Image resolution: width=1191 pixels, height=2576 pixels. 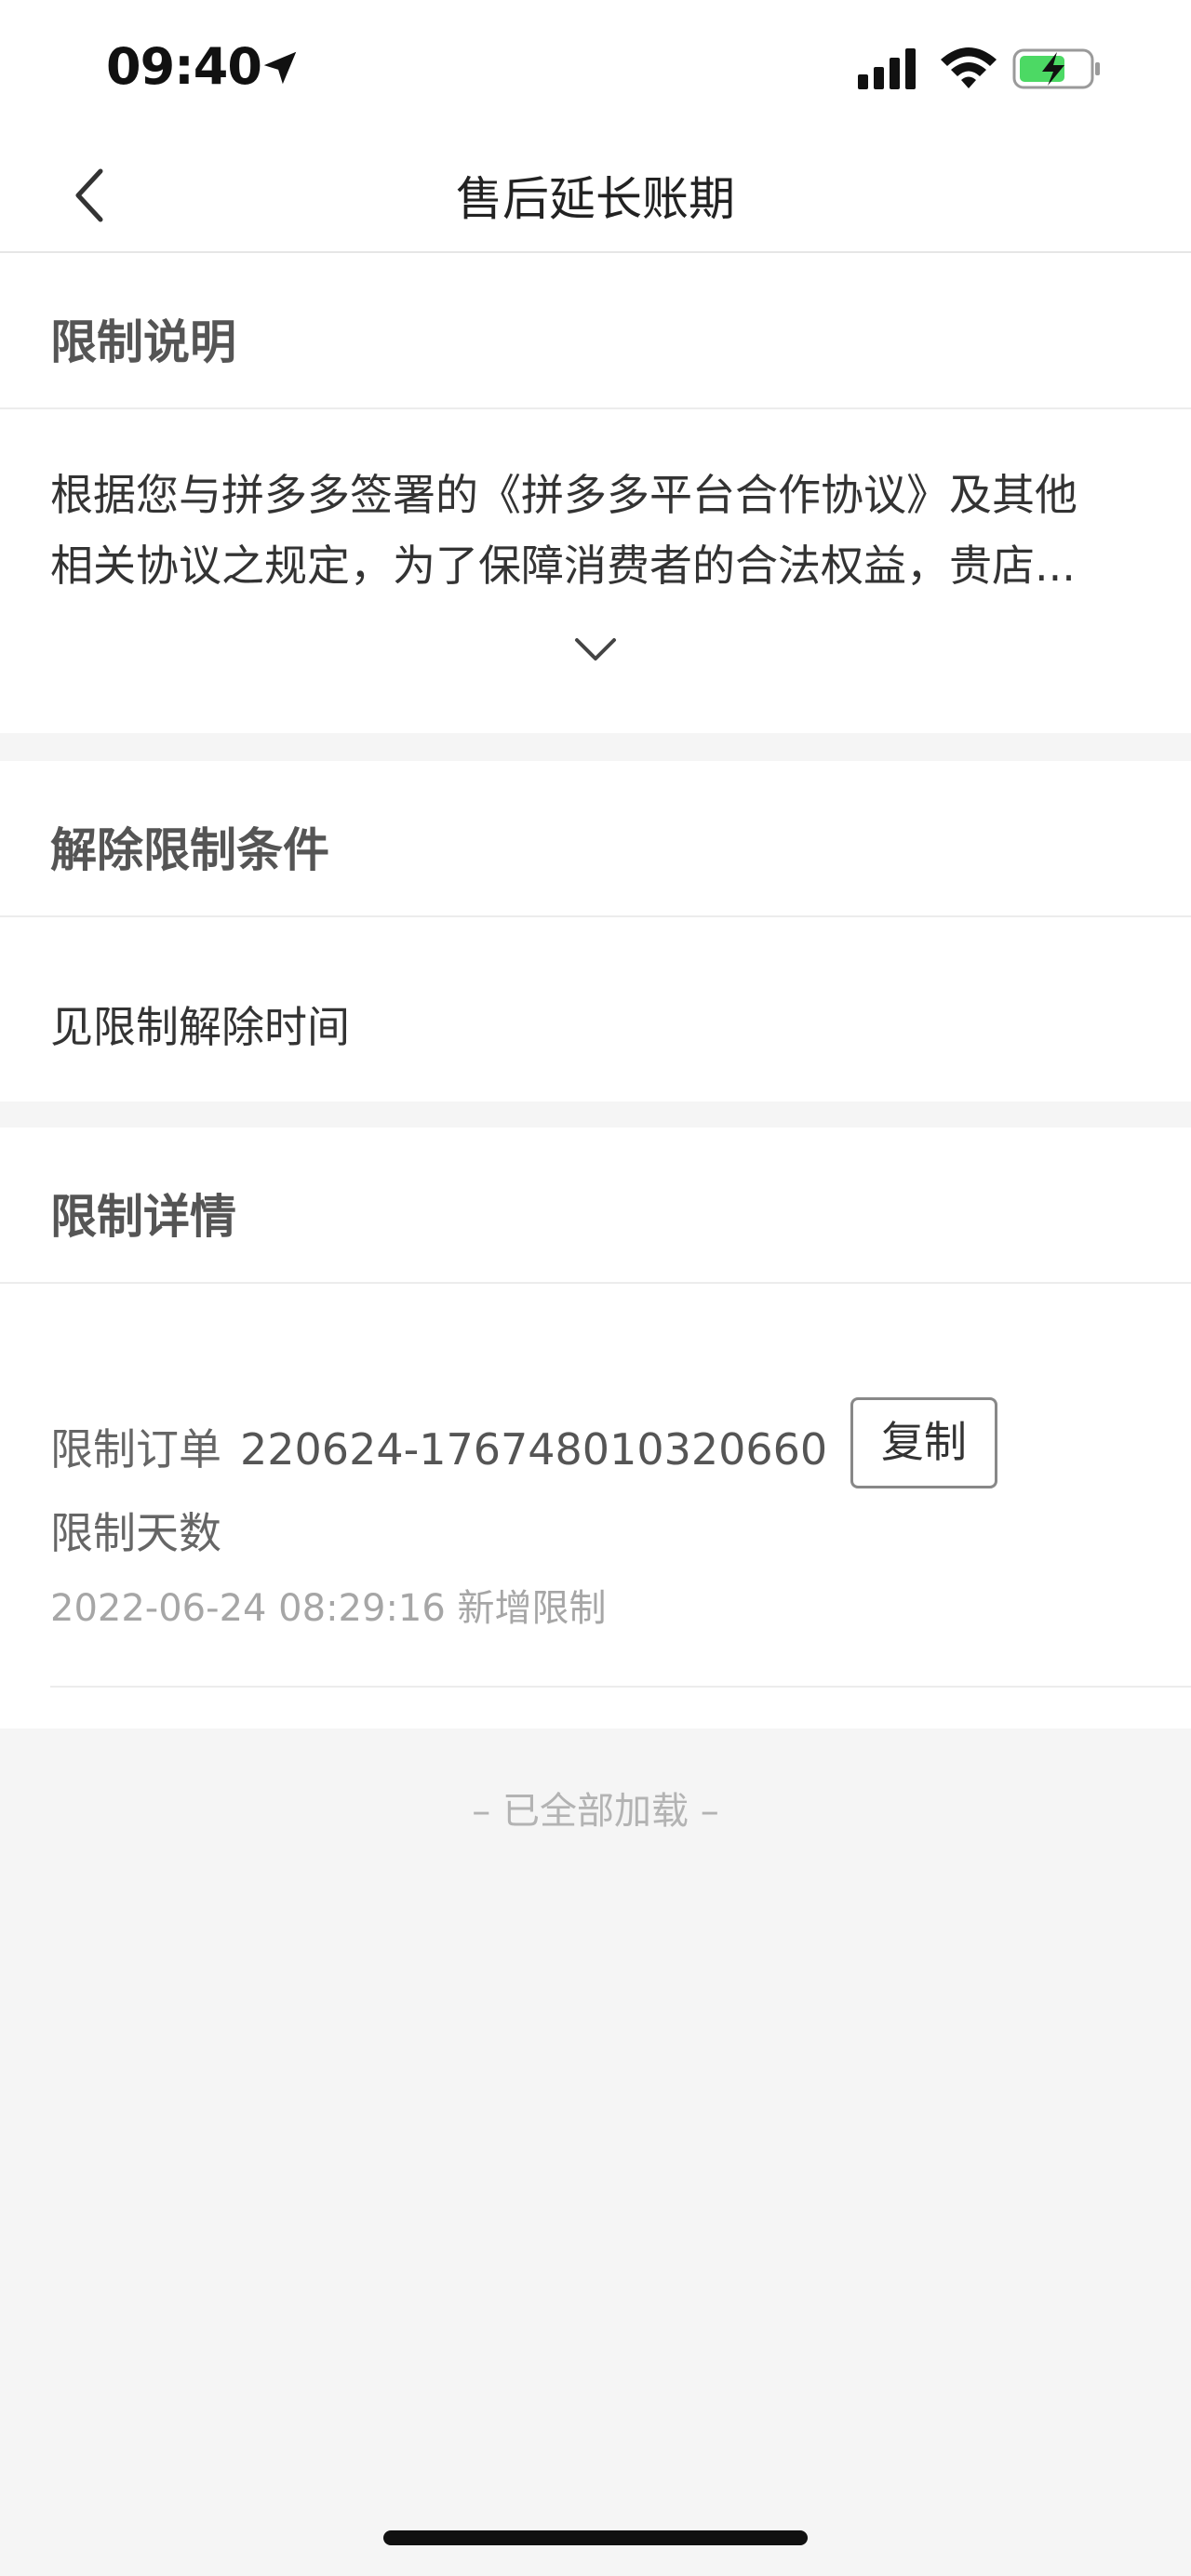 What do you see at coordinates (595, 1811) in the screenshot?
I see `all-loaded-footer: – 已全部加载 –` at bounding box center [595, 1811].